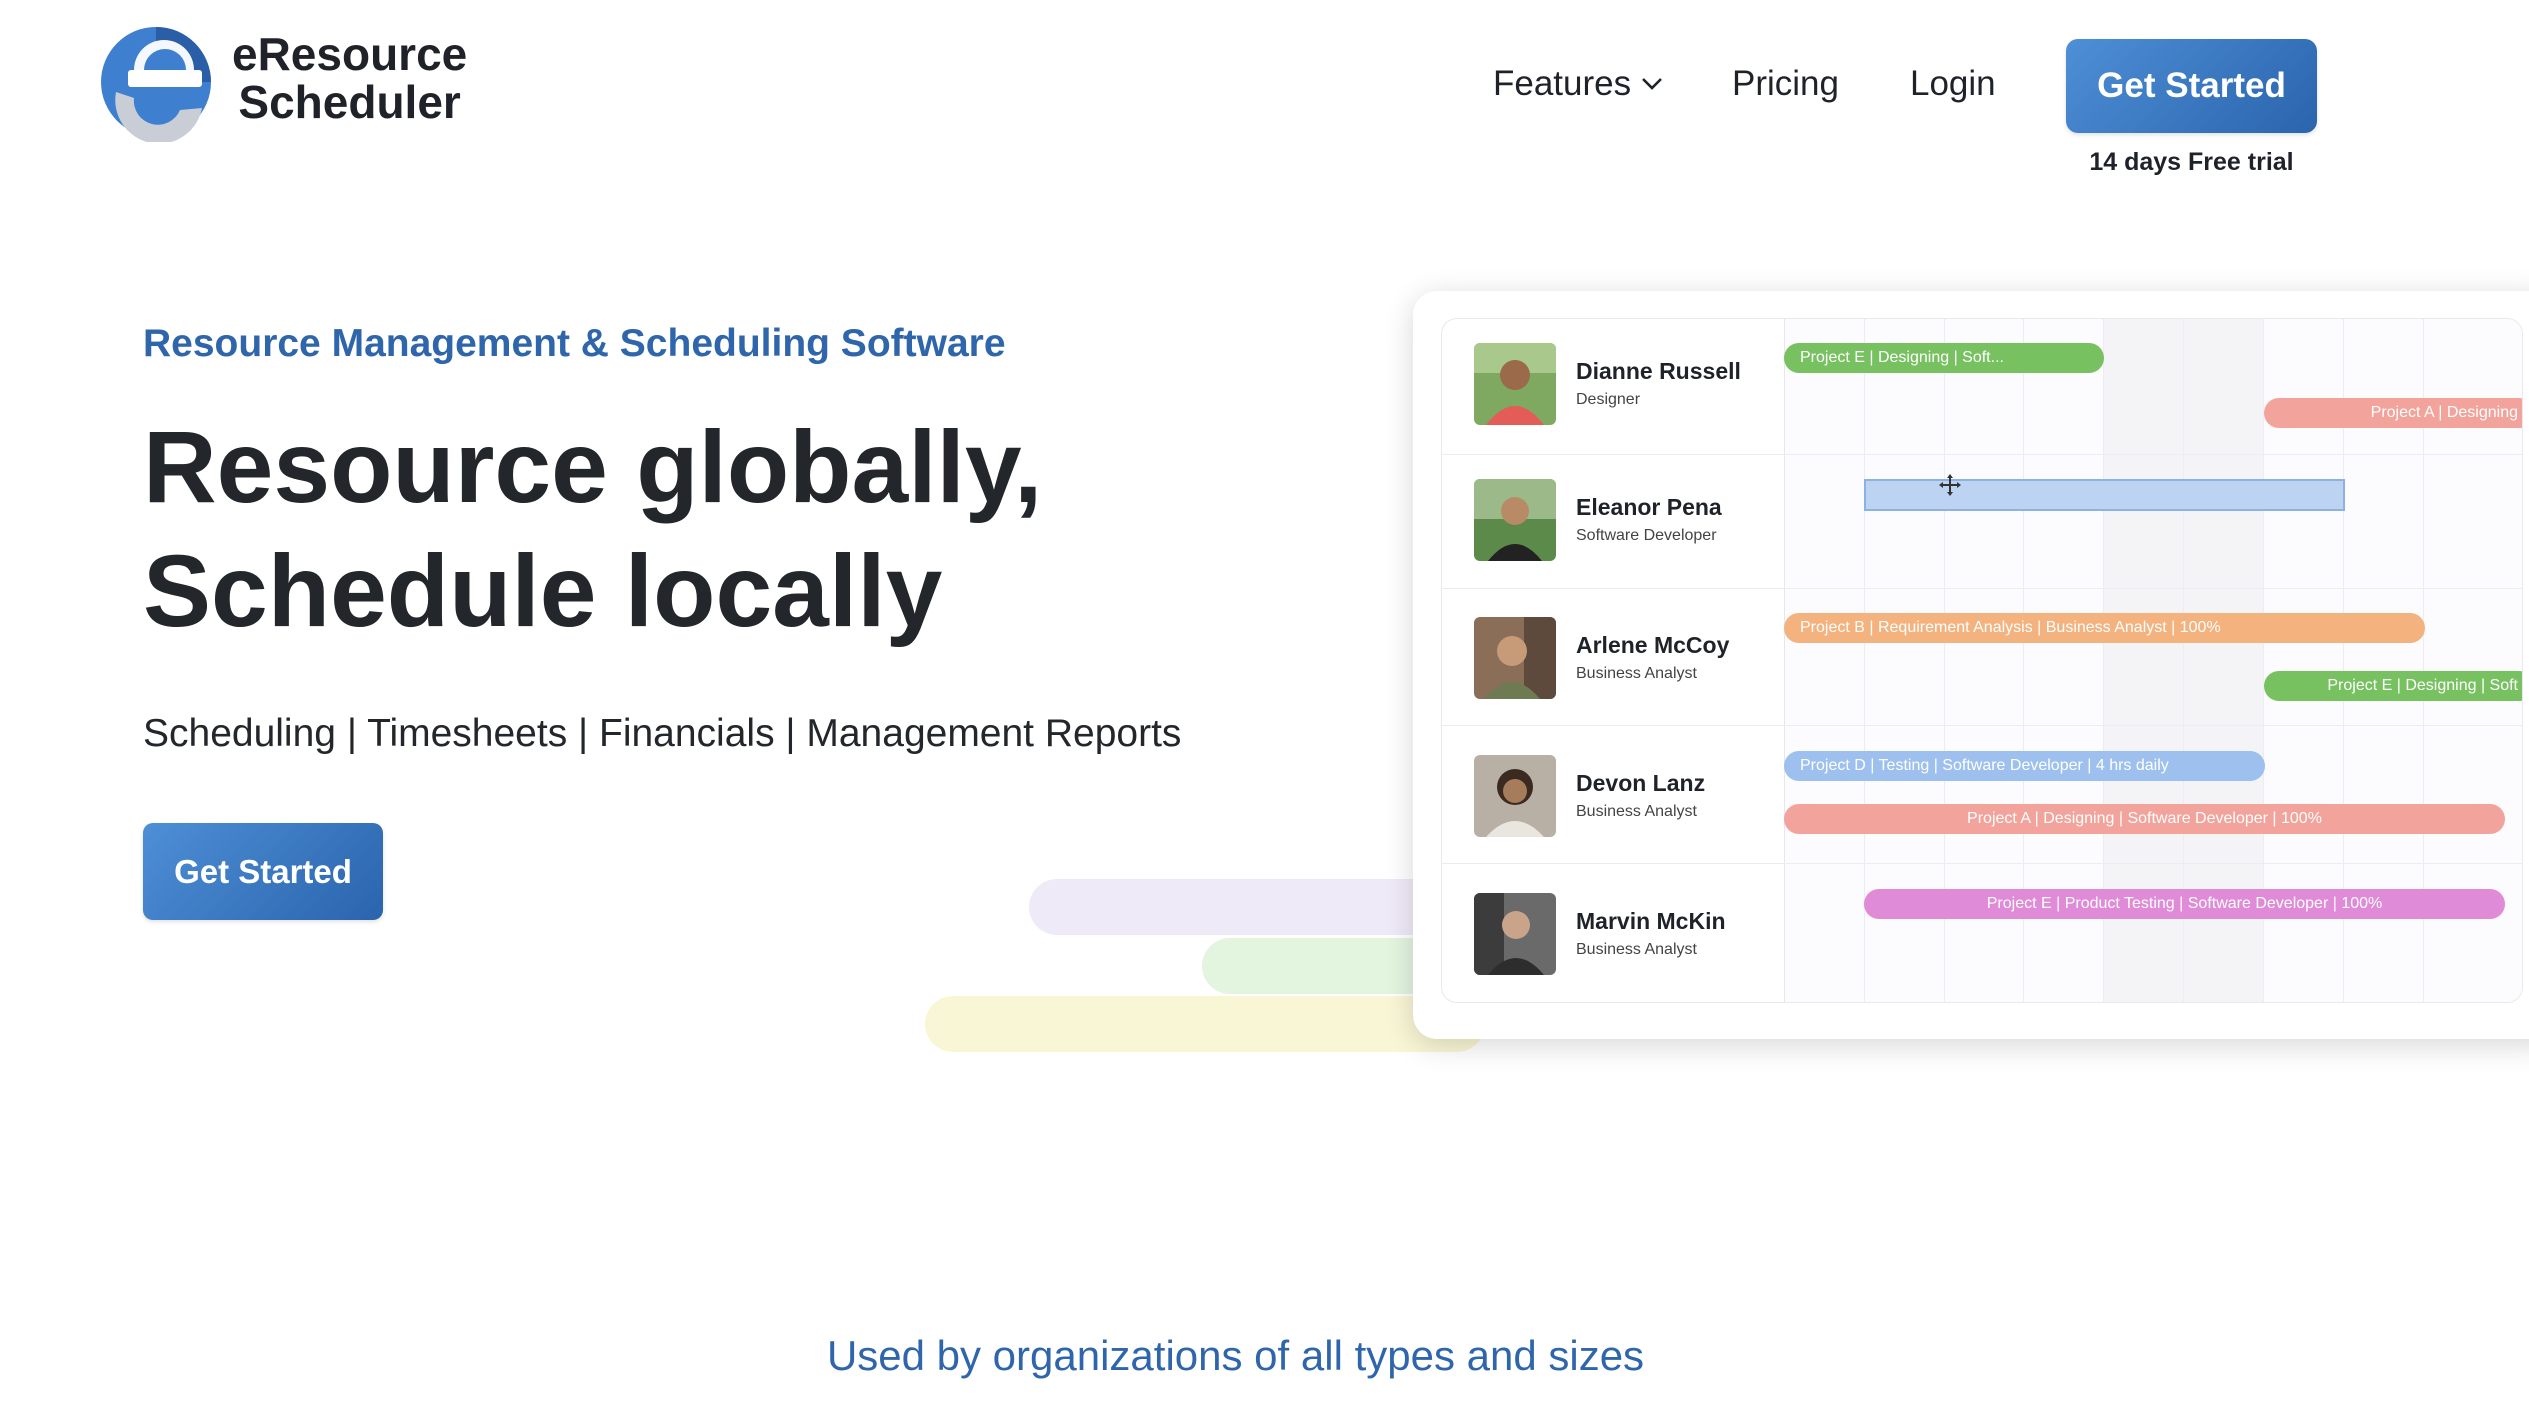  What do you see at coordinates (1562, 83) in the screenshot?
I see `nav-features-label: Features` at bounding box center [1562, 83].